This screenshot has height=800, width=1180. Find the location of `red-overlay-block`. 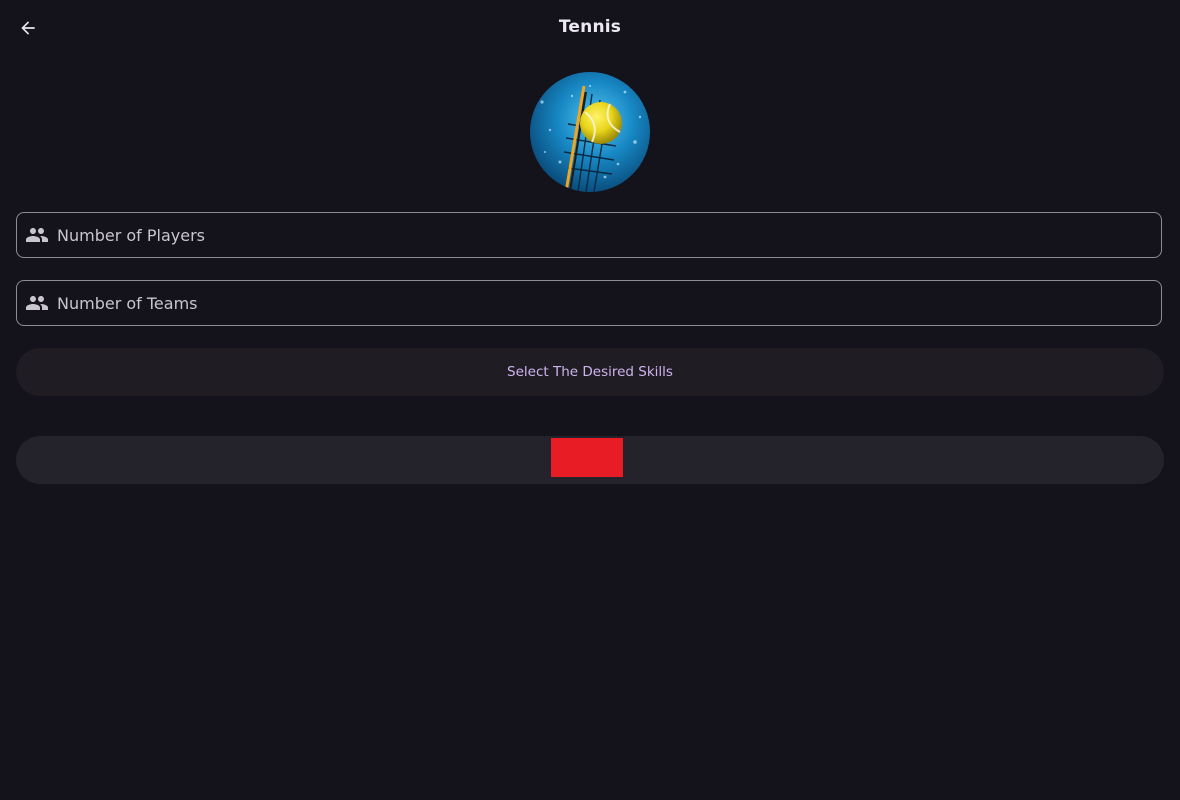

red-overlay-block is located at coordinates (587, 457).